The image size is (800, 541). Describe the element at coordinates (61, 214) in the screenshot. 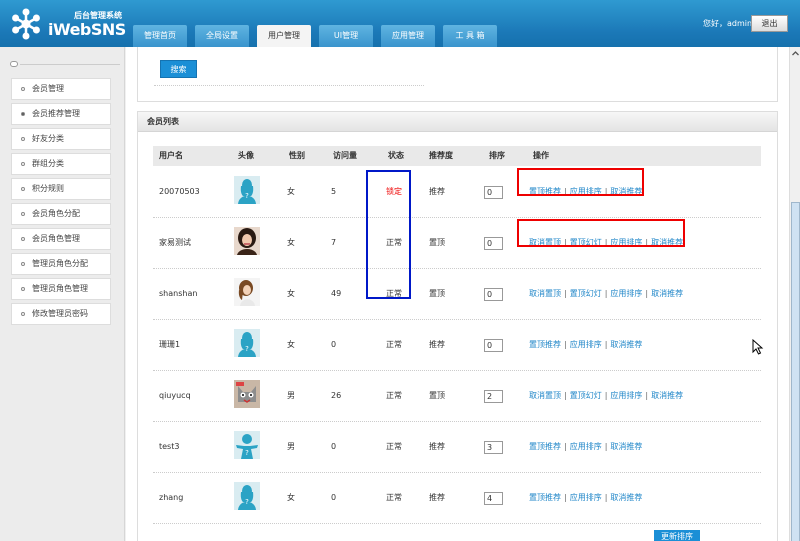

I see `sidebar-item-5: 会员角色分配` at that location.